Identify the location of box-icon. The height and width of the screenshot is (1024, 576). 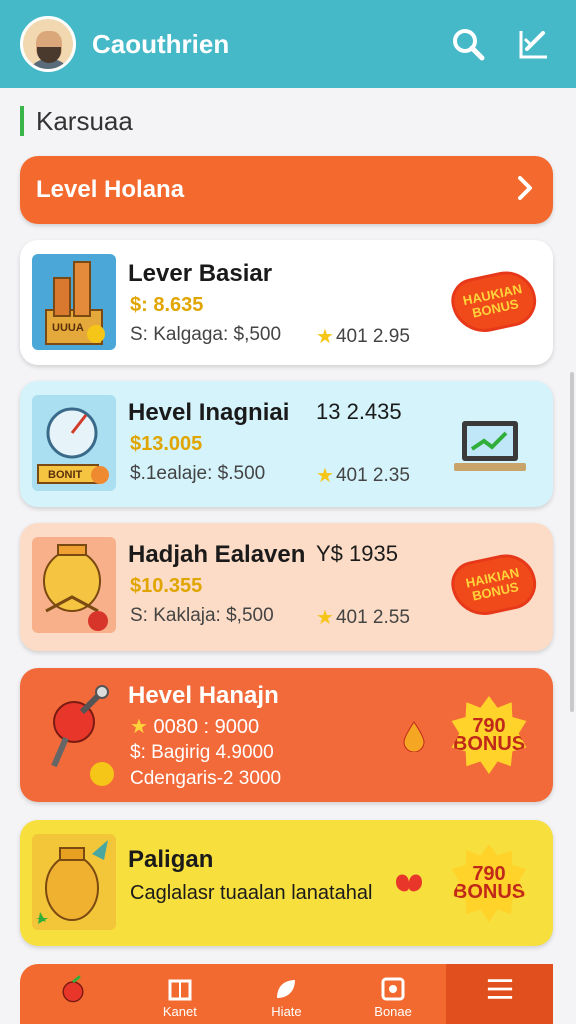
(180, 989).